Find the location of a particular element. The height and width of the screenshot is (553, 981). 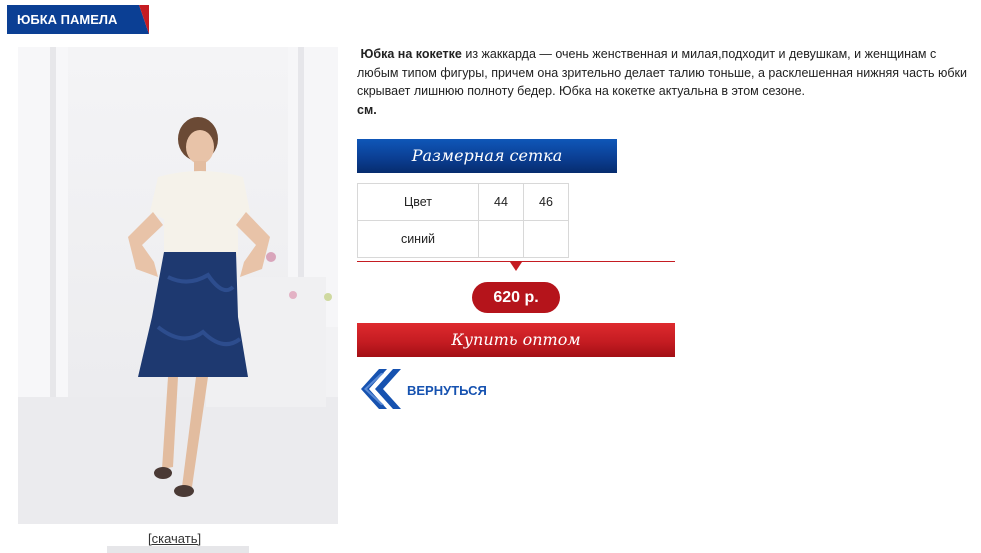

size-table-cell: синий is located at coordinates (418, 239).